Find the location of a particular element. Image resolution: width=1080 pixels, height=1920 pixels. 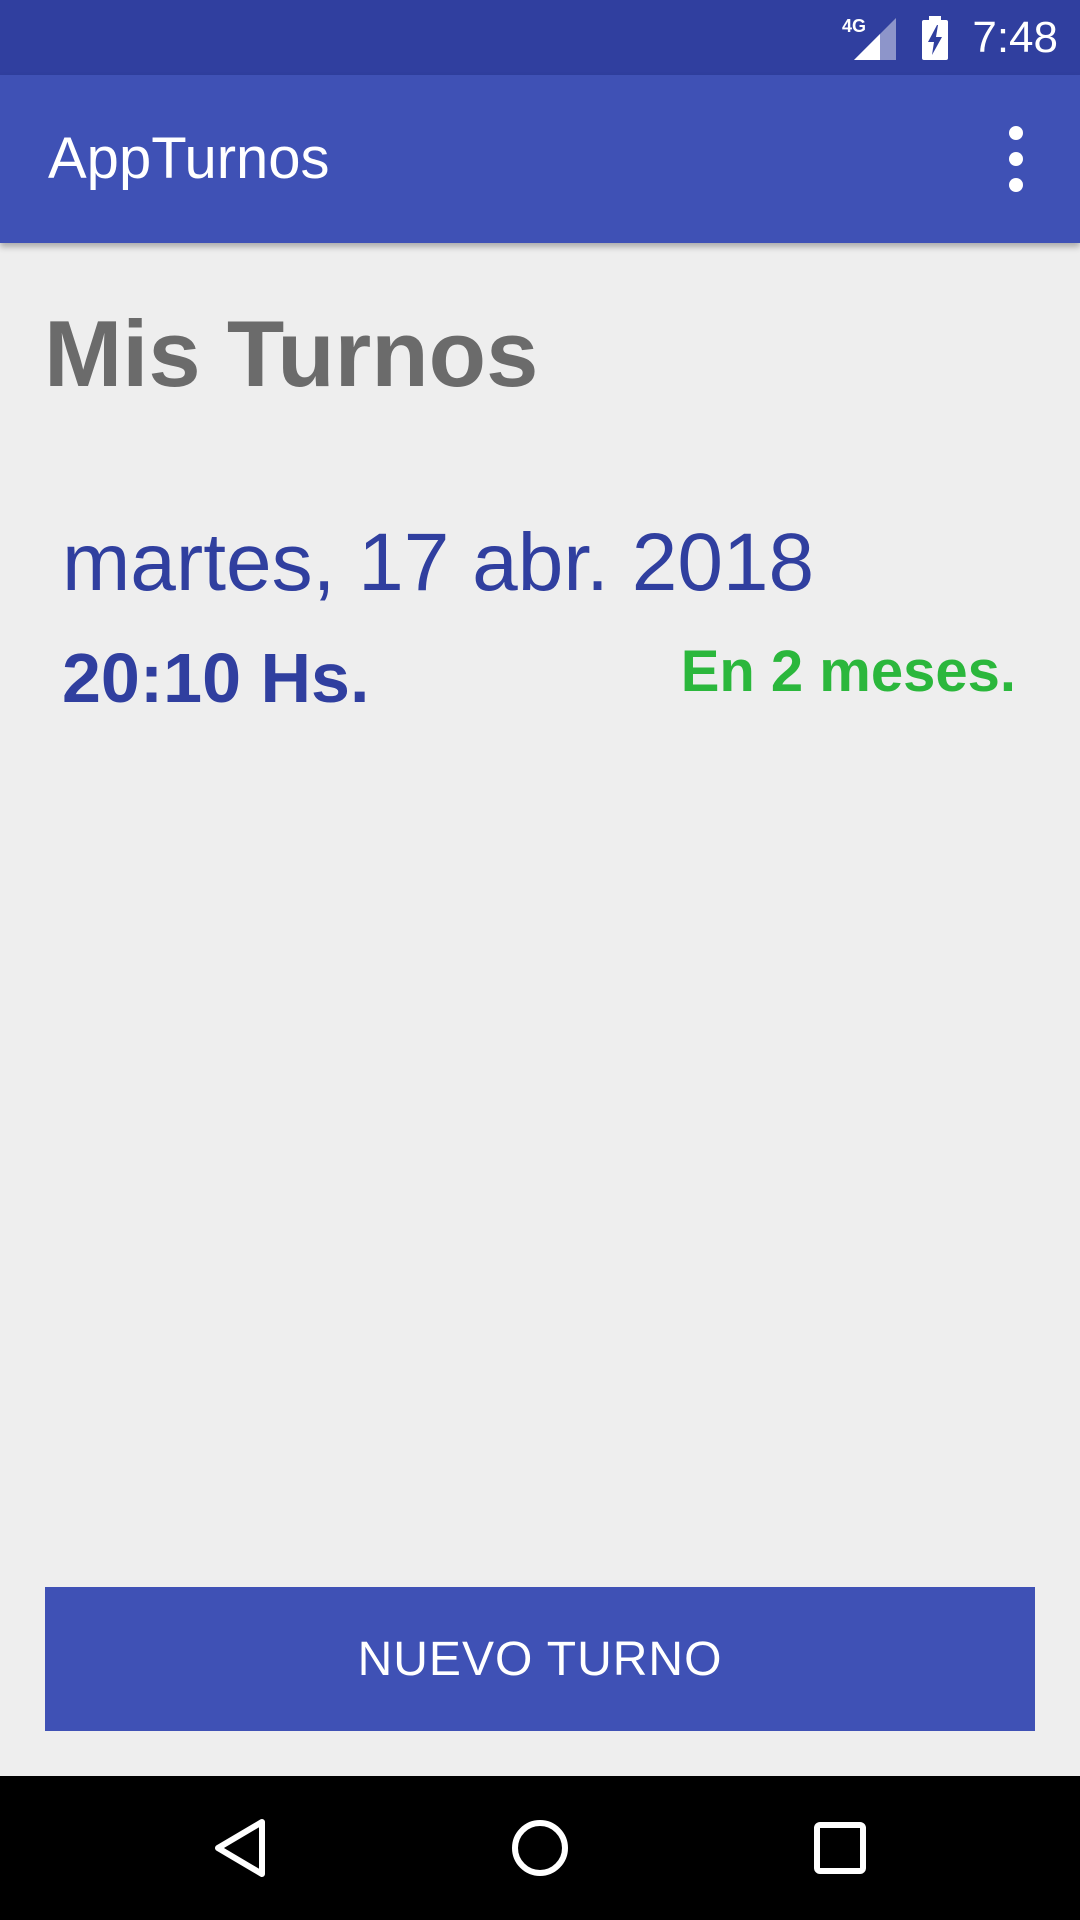

status-bar: 4G 7:48 is located at coordinates (540, 37).